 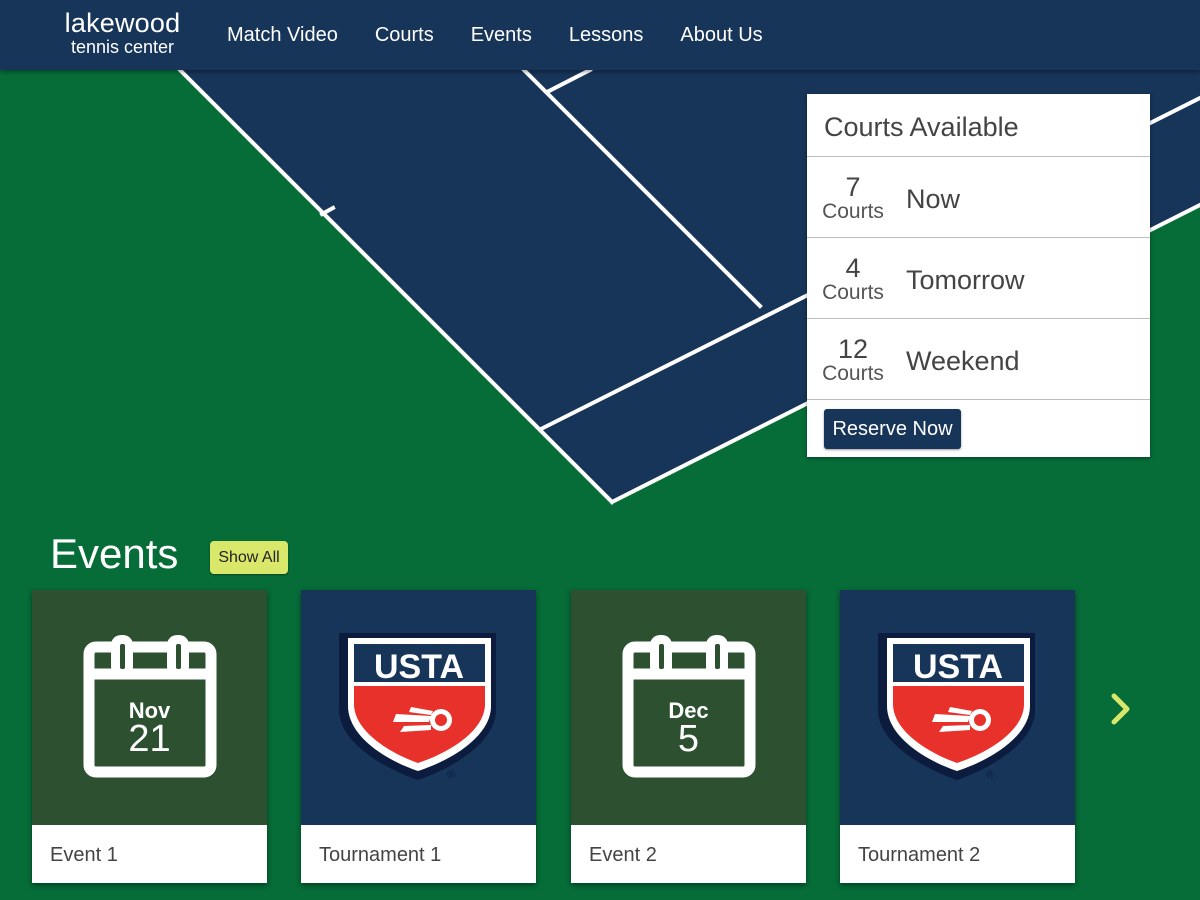 What do you see at coordinates (380, 855) in the screenshot?
I see `event-card-label: Tournament 1` at bounding box center [380, 855].